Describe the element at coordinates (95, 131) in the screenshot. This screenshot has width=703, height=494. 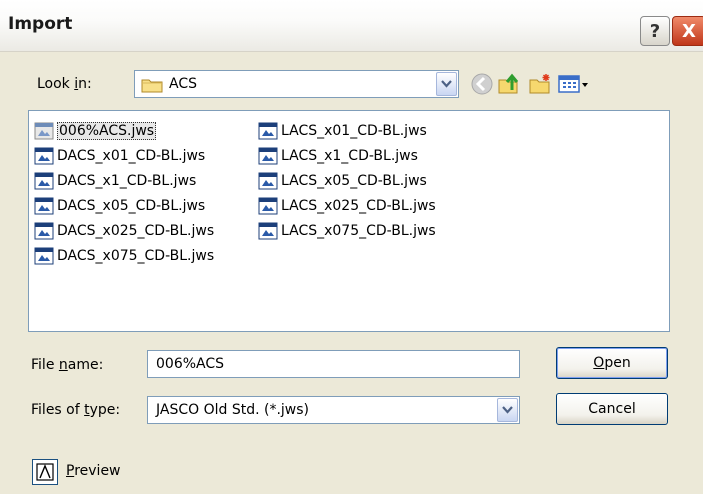
I see `file-item: 006%ACS.jws` at that location.